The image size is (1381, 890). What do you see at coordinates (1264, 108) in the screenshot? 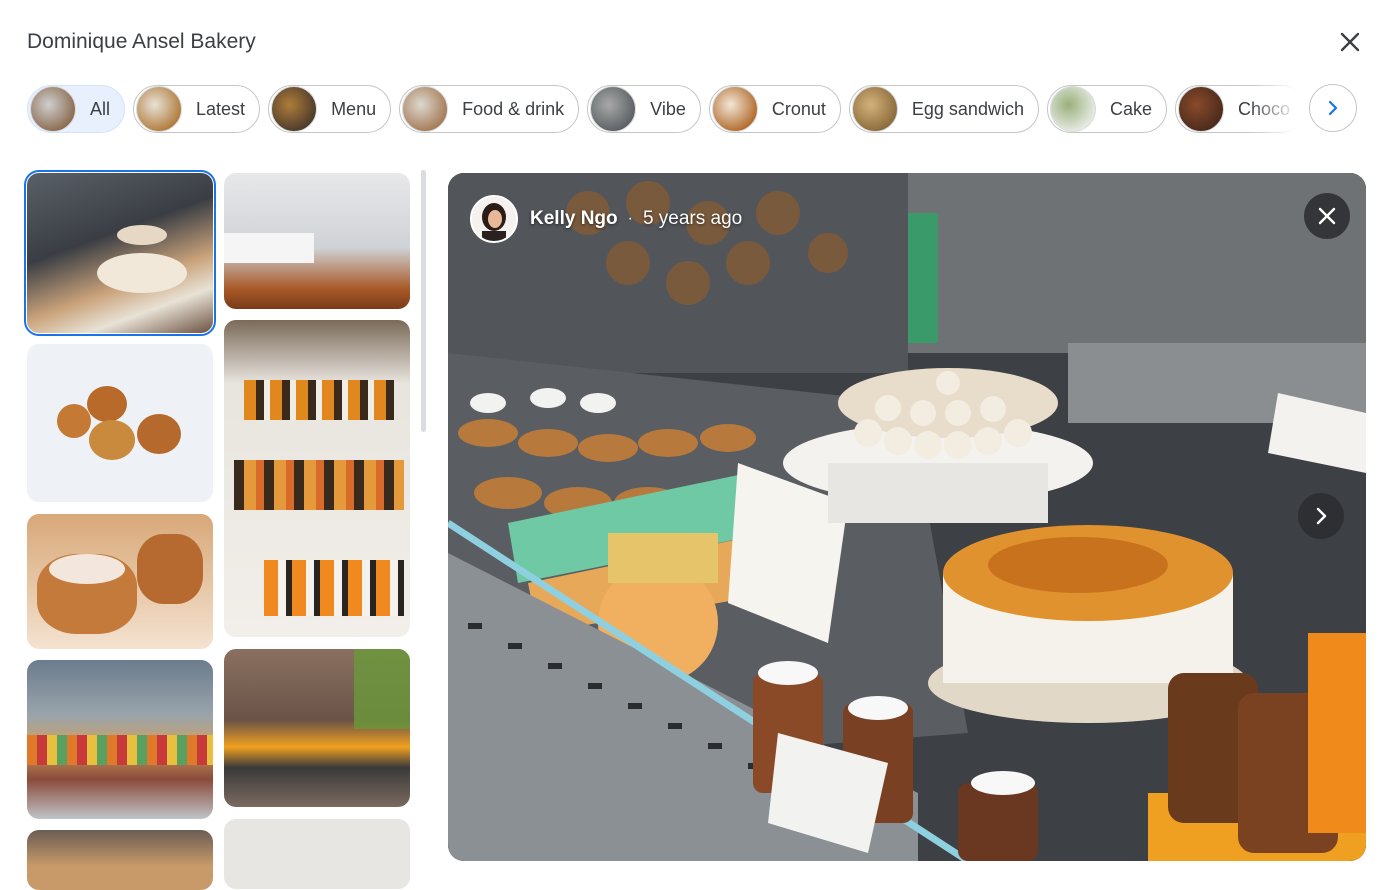
I see `chip-label: Choco` at bounding box center [1264, 108].